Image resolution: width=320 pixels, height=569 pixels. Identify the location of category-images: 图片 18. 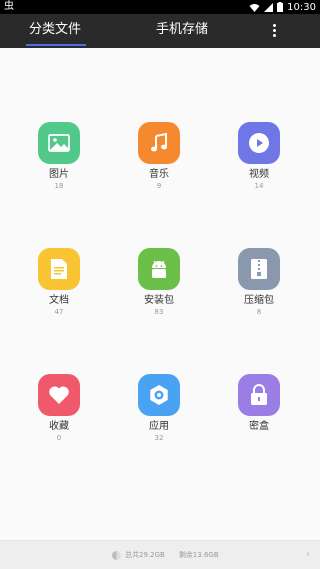
(59, 156).